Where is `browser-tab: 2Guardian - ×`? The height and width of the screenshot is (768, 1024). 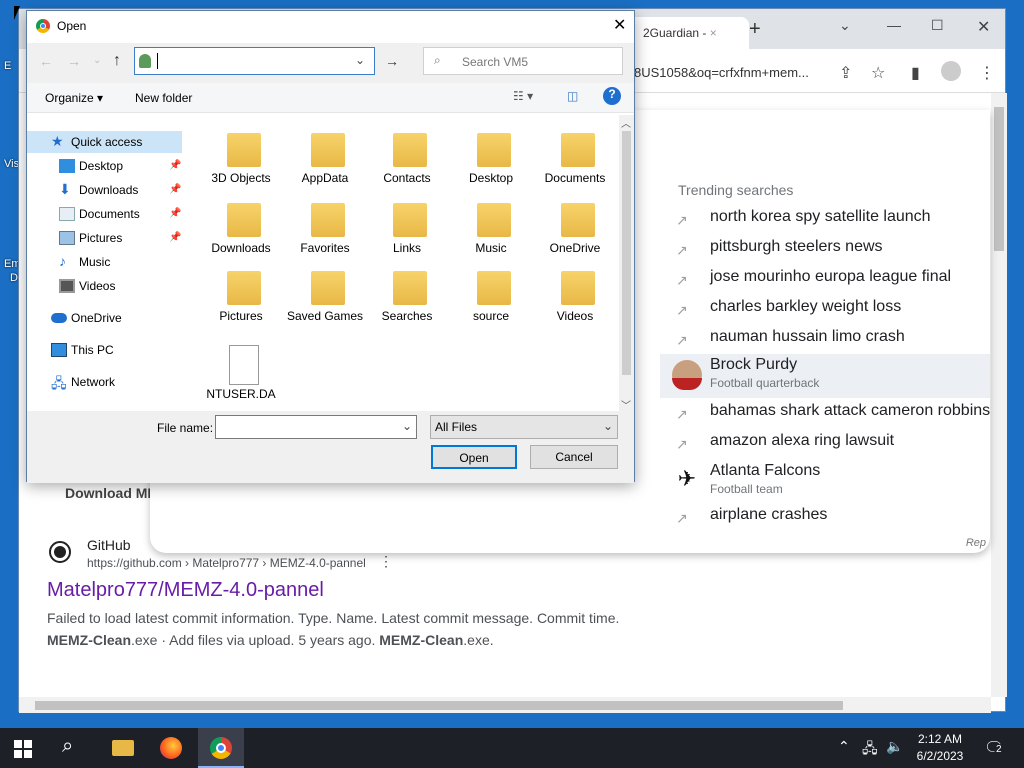
browser-tab: 2Guardian - × is located at coordinates (684, 33).